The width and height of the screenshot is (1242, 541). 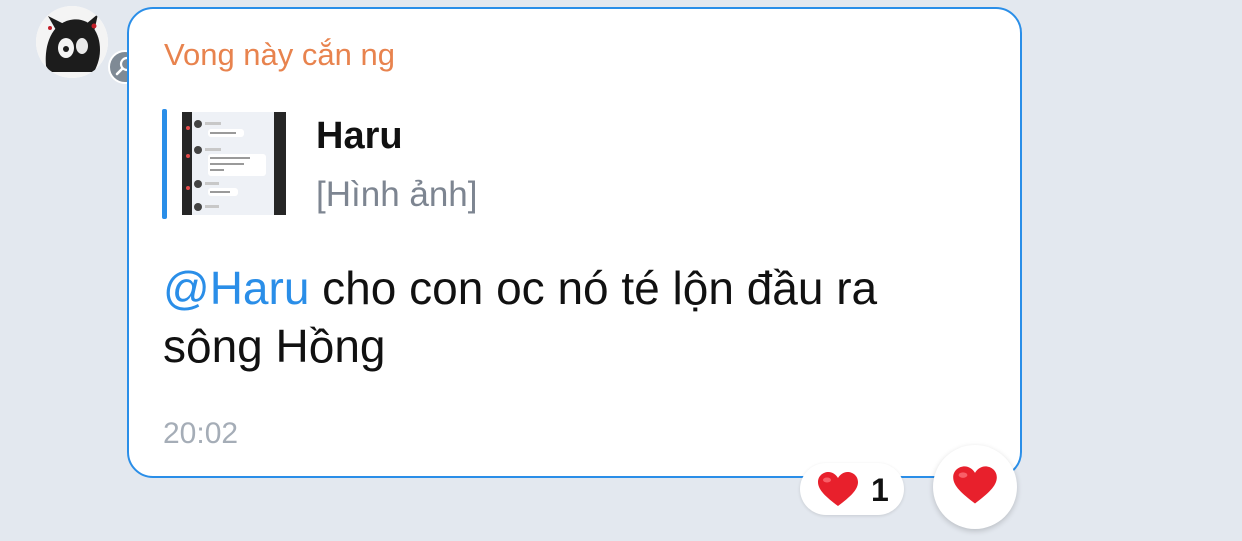 I want to click on mention-link: @Haru, so click(x=236, y=288).